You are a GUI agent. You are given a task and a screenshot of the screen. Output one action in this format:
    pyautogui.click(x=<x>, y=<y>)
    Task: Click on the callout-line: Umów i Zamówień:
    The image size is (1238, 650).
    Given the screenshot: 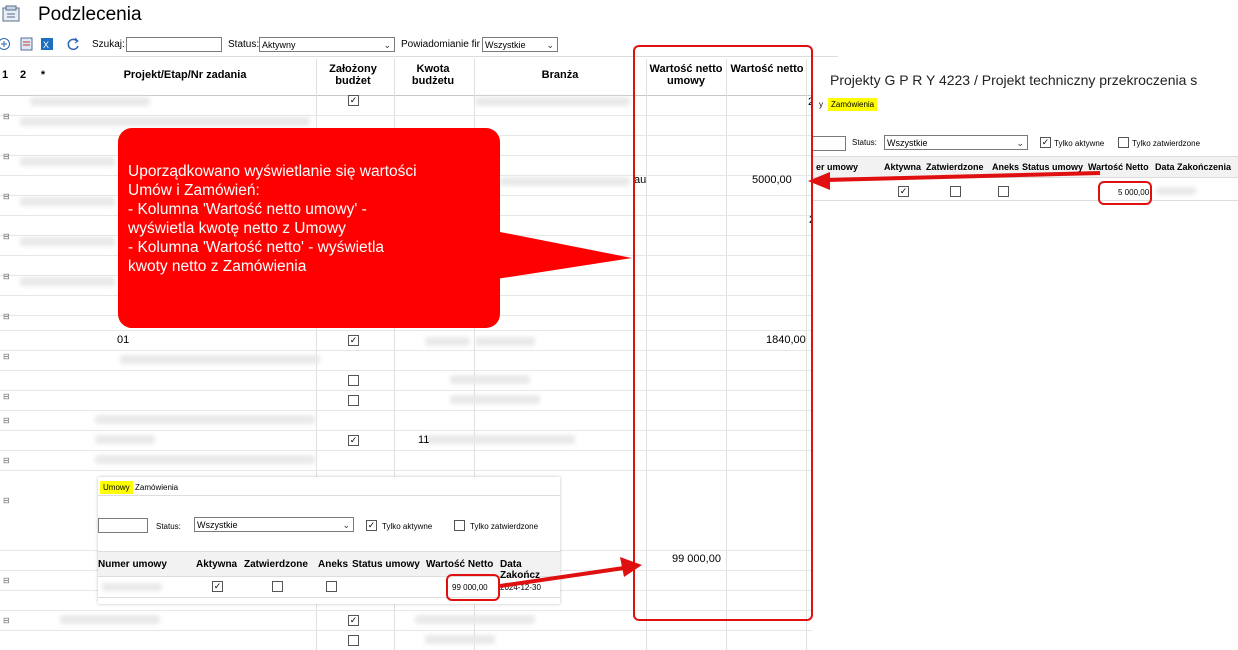 What is the action you would take?
    pyautogui.click(x=194, y=190)
    